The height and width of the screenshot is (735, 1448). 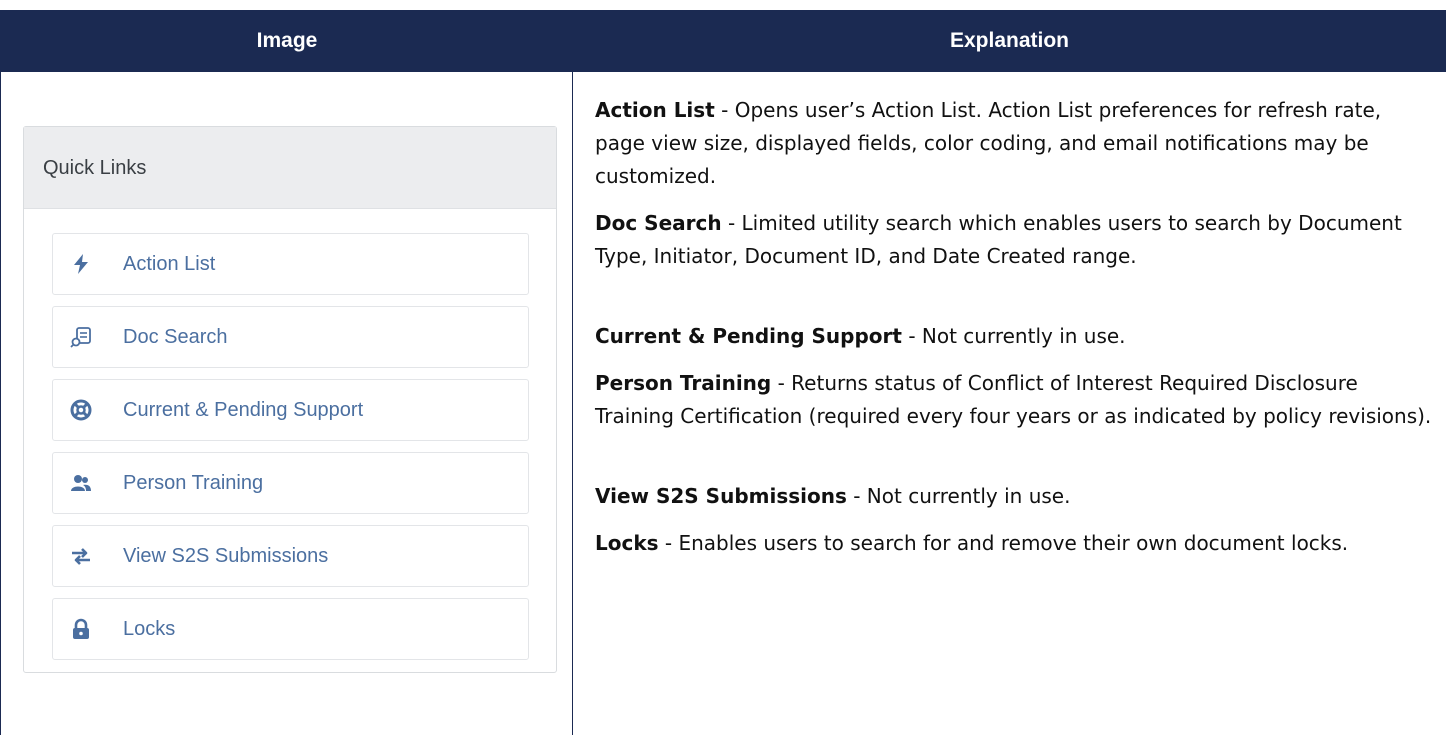 What do you see at coordinates (169, 264) in the screenshot?
I see `quick-link-label: Action List` at bounding box center [169, 264].